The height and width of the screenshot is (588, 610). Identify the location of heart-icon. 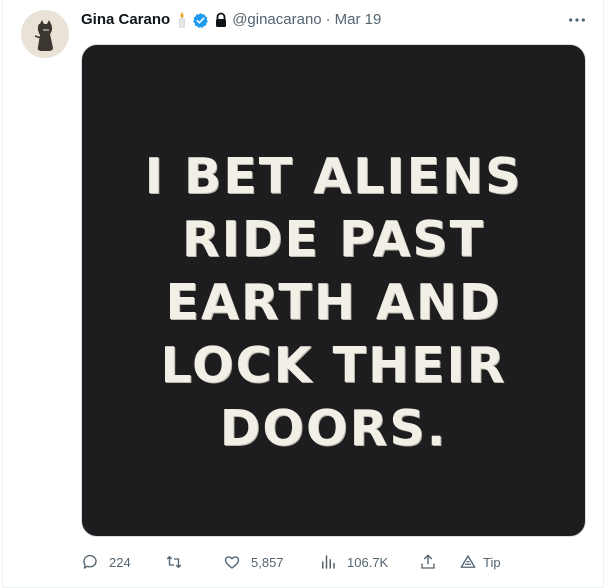
(232, 562).